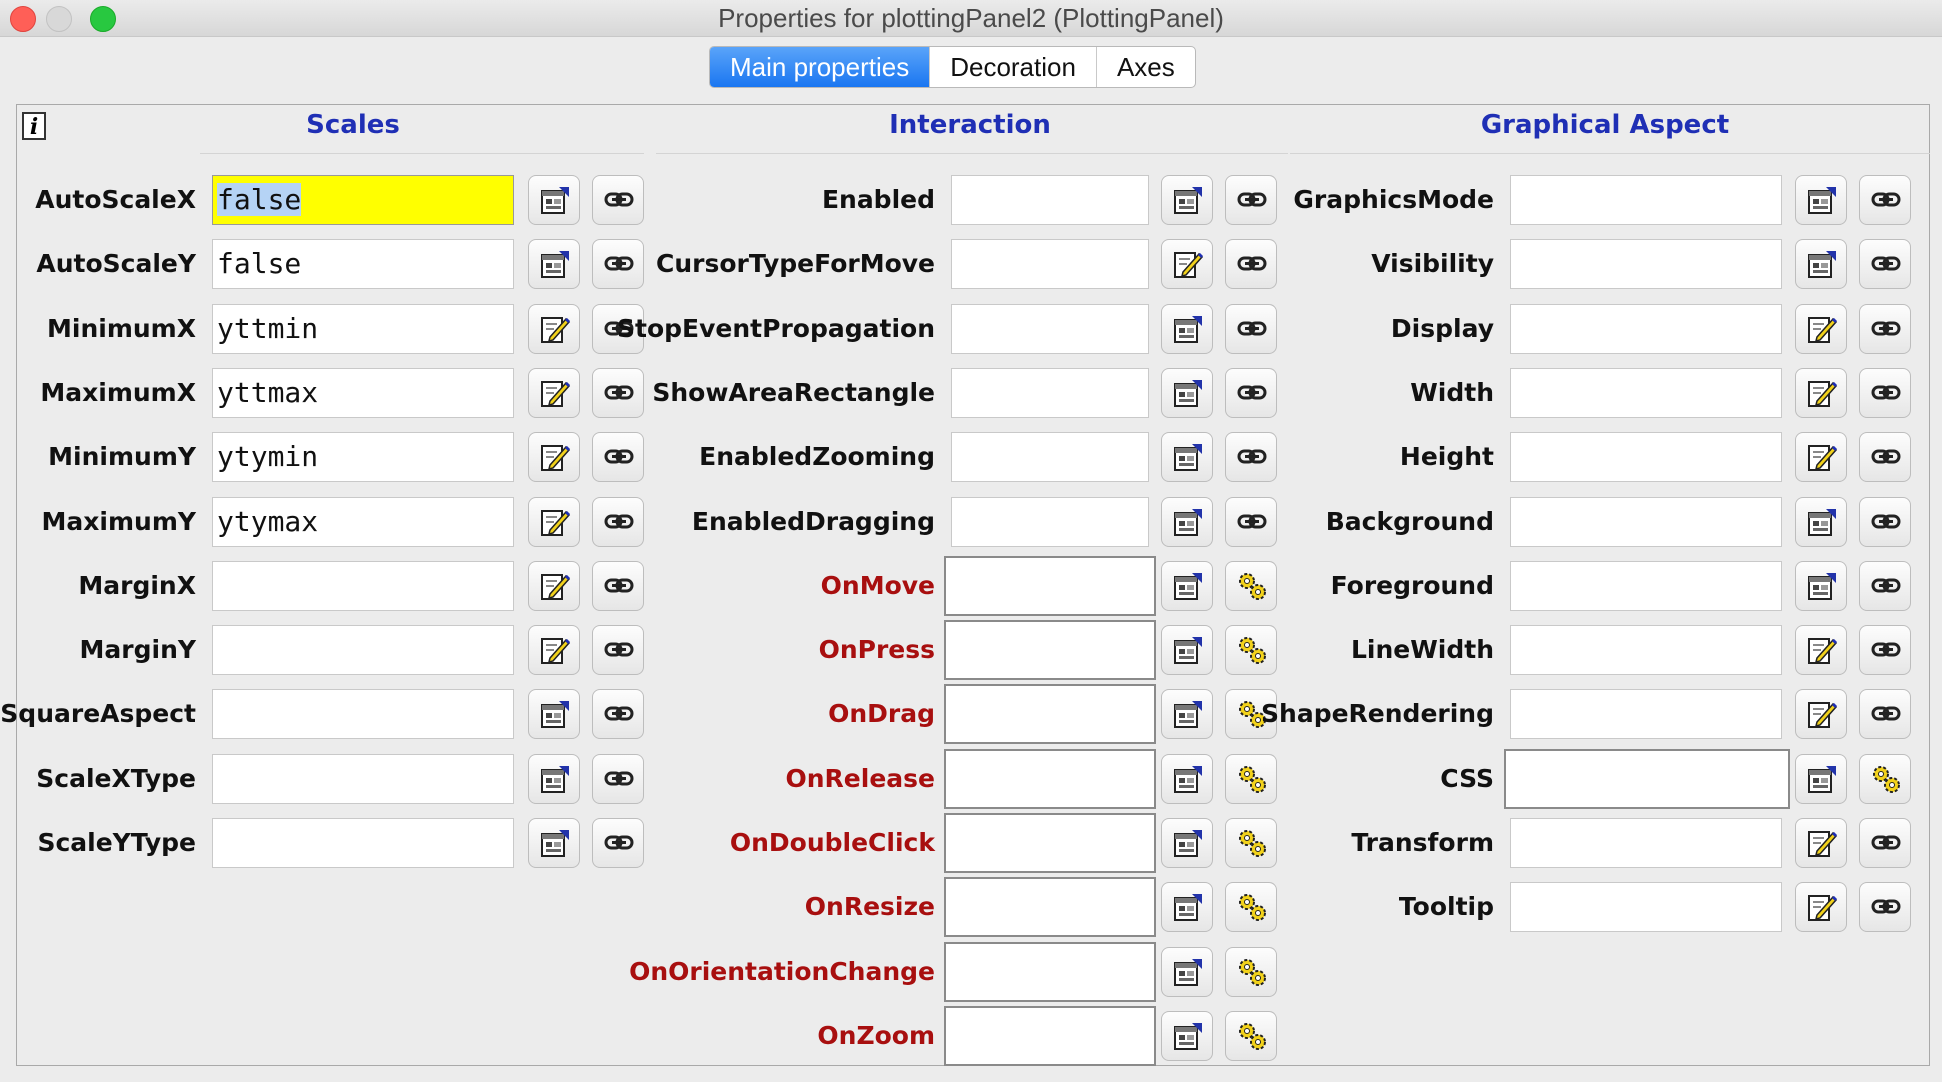 Image resolution: width=1942 pixels, height=1082 pixels. I want to click on property-label: Tooltip, so click(1446, 906).